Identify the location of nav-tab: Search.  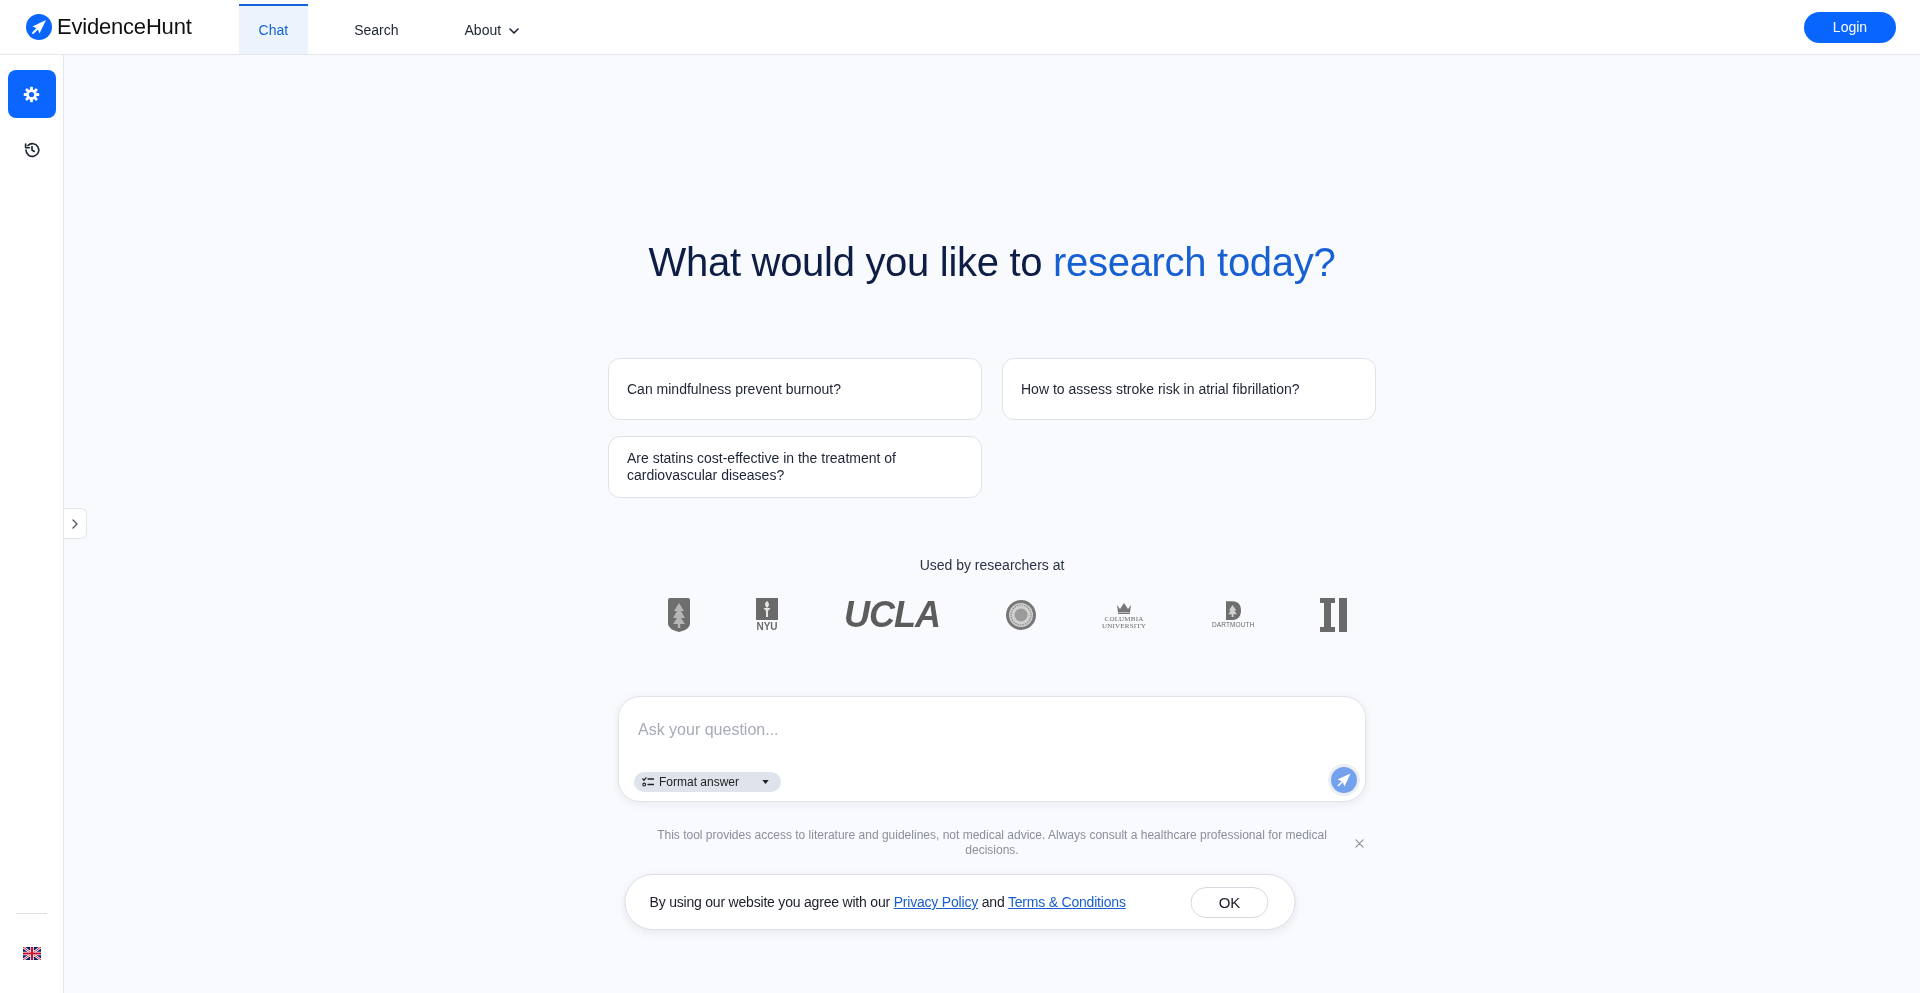
(376, 29).